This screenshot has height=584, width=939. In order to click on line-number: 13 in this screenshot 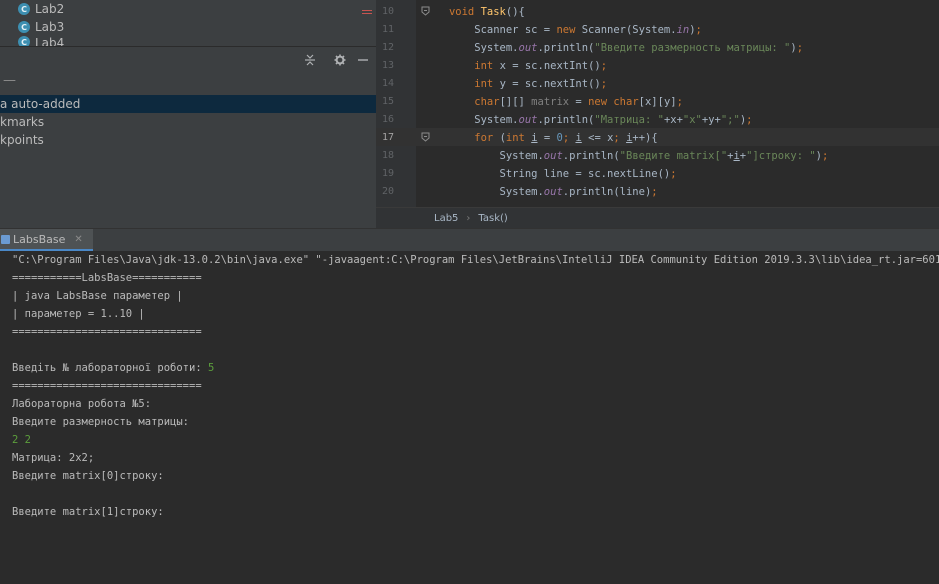, I will do `click(387, 65)`.